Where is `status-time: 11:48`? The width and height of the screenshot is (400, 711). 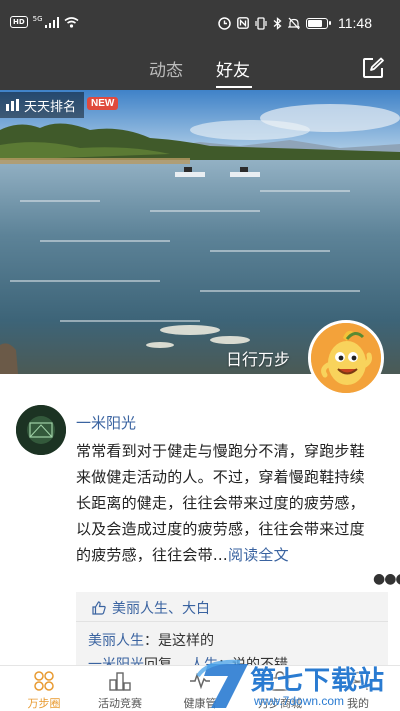 status-time: 11:48 is located at coordinates (355, 23).